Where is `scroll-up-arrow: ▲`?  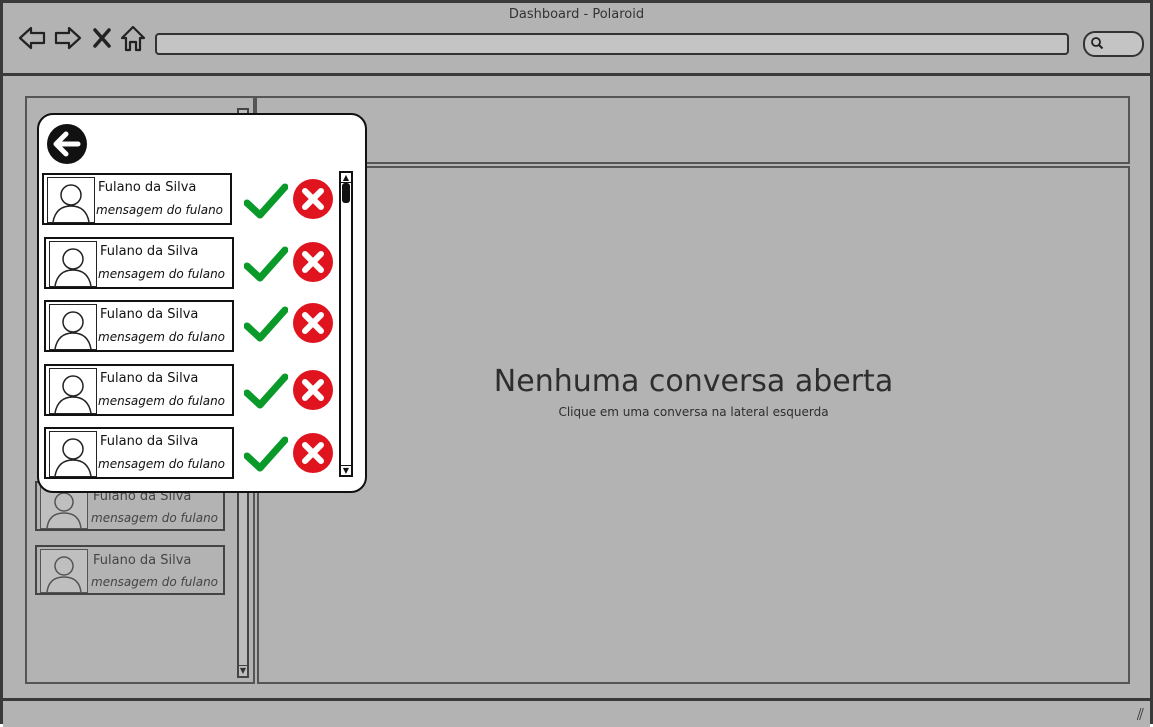
scroll-up-arrow: ▲ is located at coordinates (346, 178).